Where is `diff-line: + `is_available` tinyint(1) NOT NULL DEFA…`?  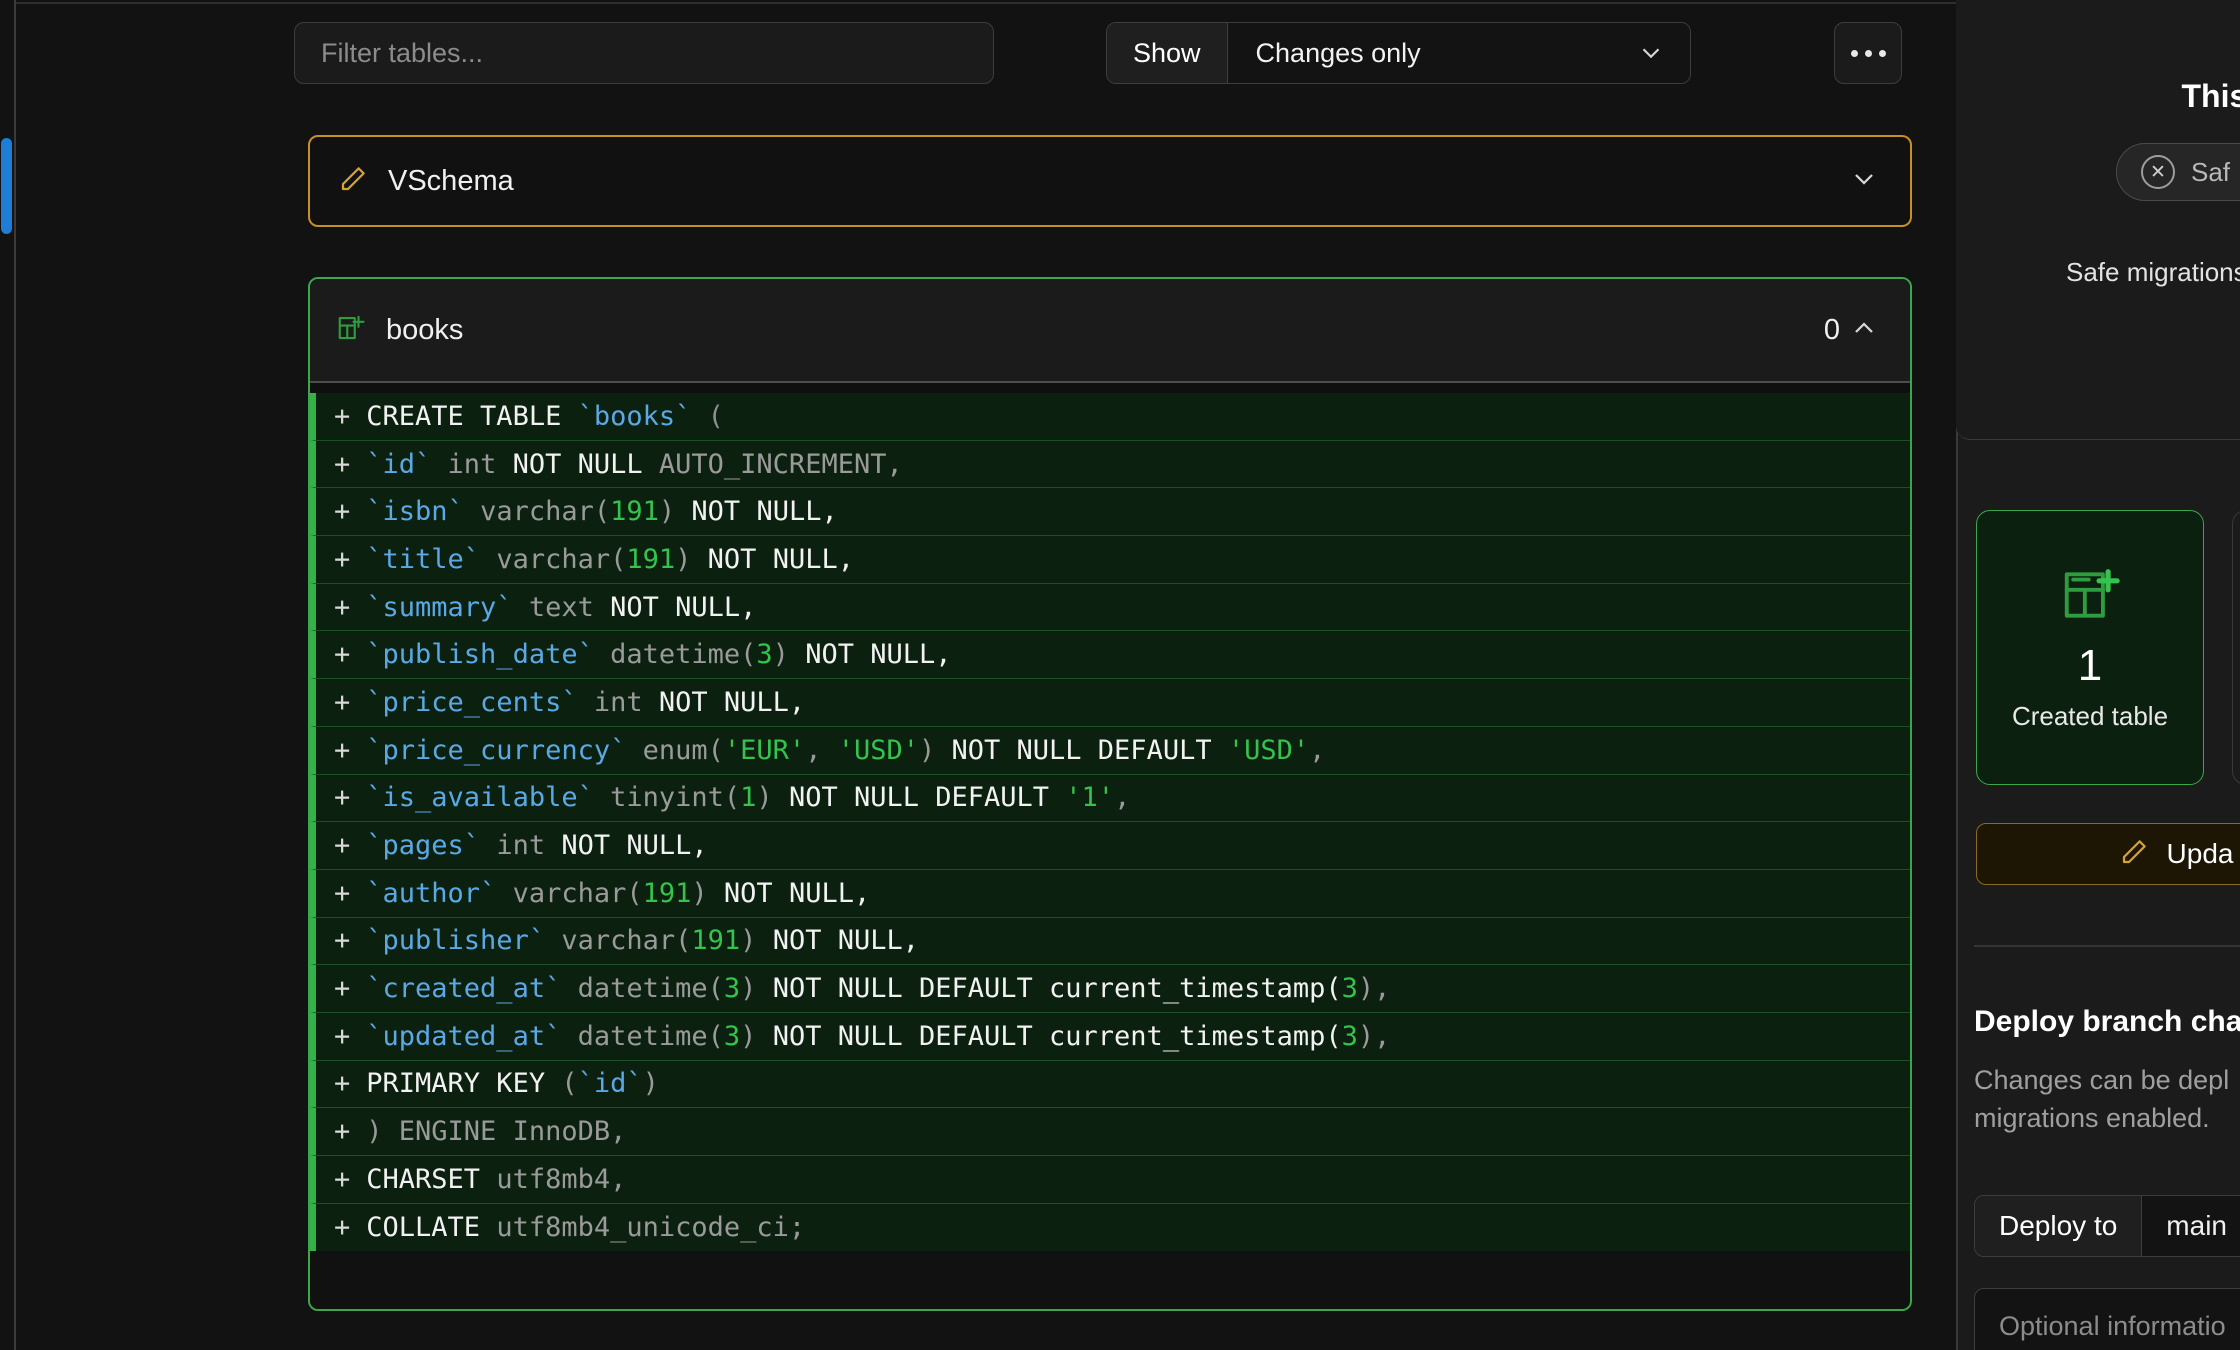
diff-line: + `is_available` tinyint(1) NOT NULL DEFA… is located at coordinates (1110, 798).